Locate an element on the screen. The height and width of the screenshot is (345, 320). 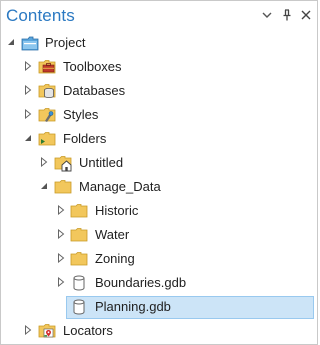
pane-title-bar: Contents is located at coordinates (159, 16).